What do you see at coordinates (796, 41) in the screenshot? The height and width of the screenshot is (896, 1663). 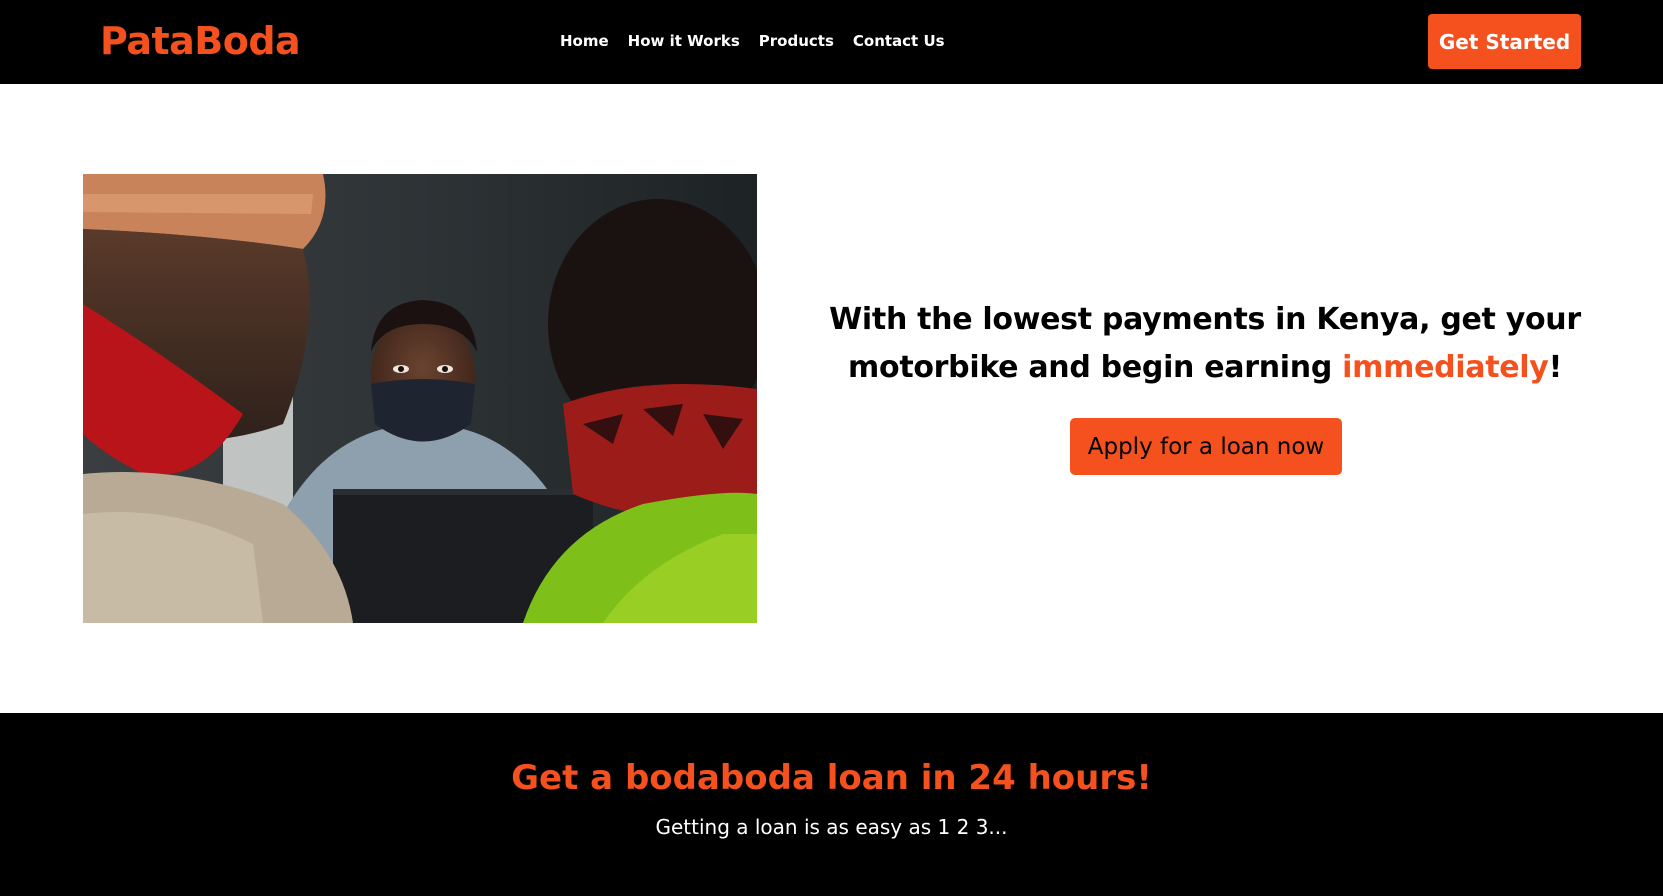 I see `nav-link-products: Products` at bounding box center [796, 41].